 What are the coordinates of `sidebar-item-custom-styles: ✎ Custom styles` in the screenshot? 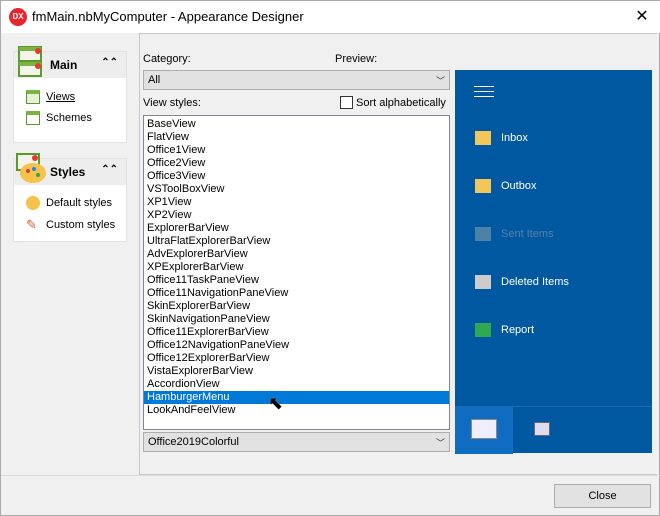 It's located at (70, 225).